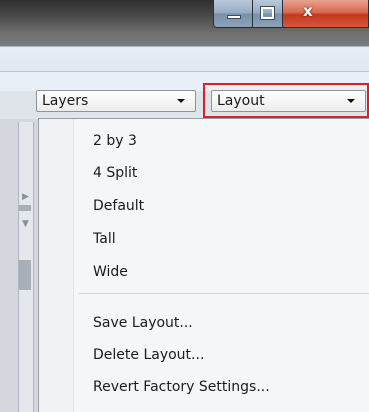  I want to click on menu-separator, so click(224, 293).